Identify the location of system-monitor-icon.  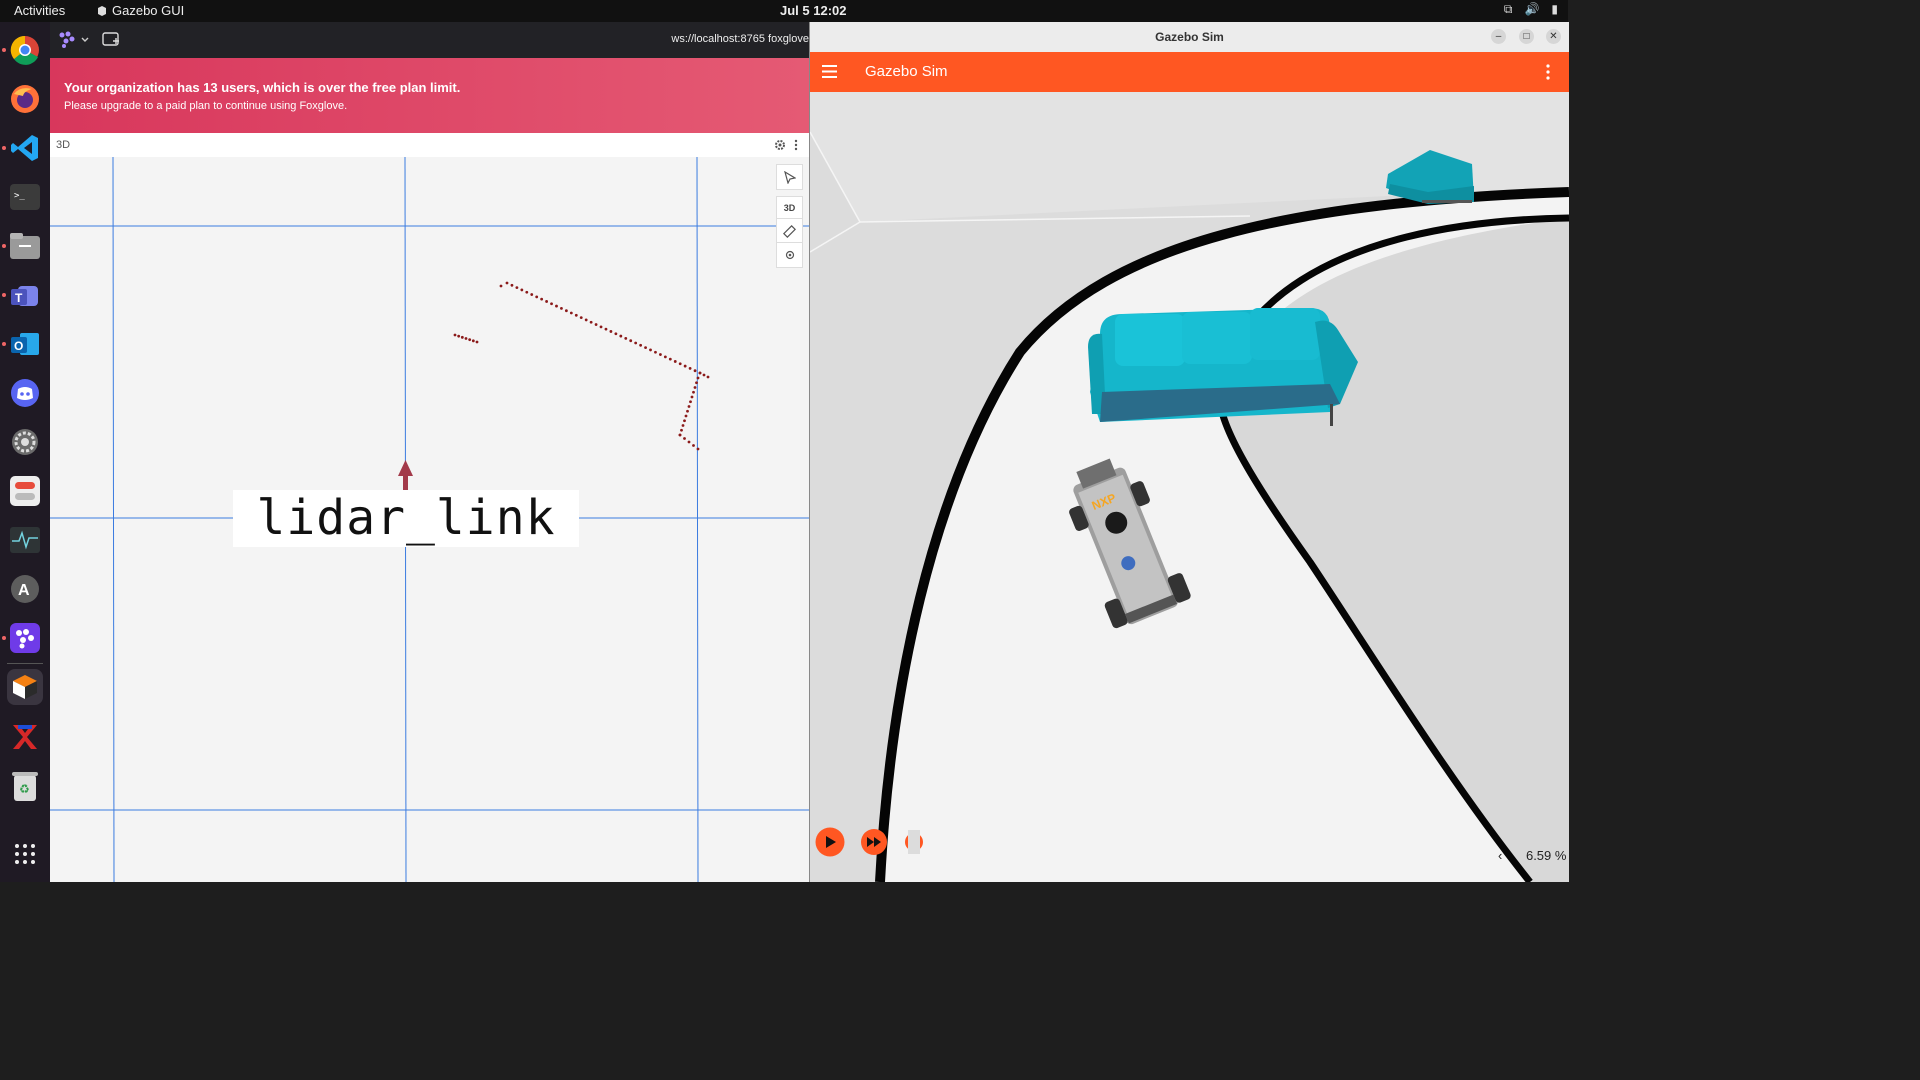
(25, 540).